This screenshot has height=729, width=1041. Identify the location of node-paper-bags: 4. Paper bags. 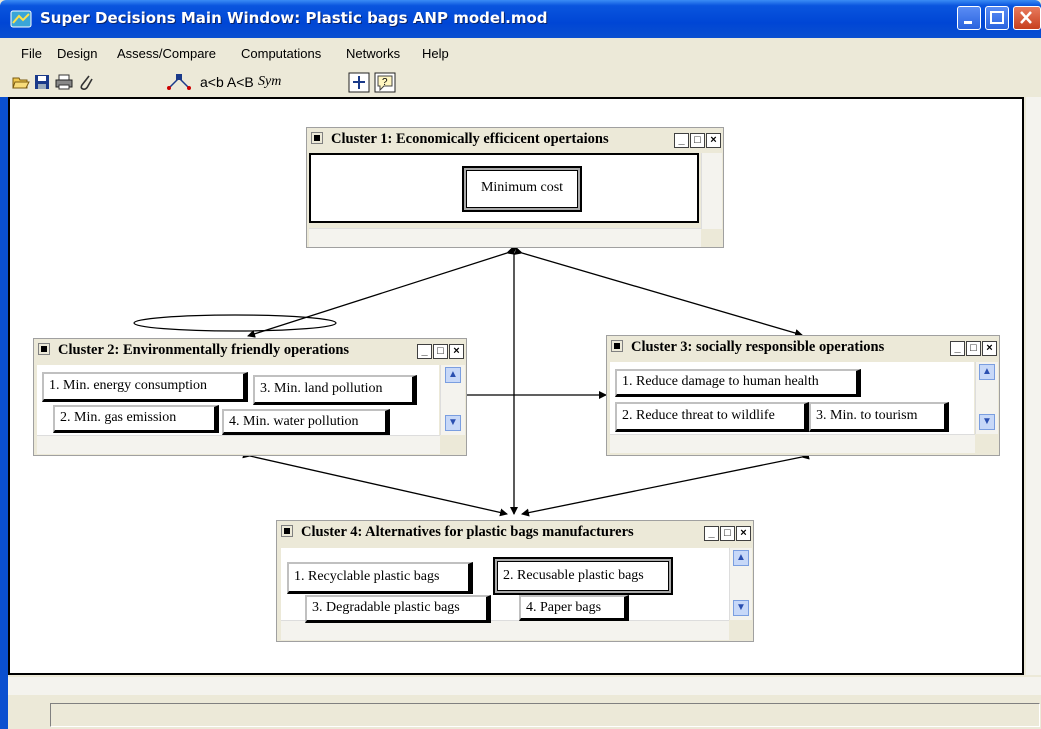
(574, 608).